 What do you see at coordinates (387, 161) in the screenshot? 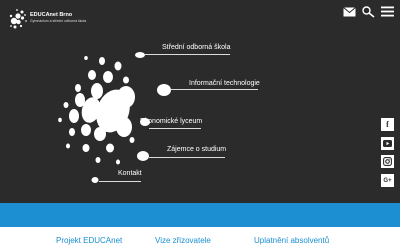
I see `instagram-icon` at bounding box center [387, 161].